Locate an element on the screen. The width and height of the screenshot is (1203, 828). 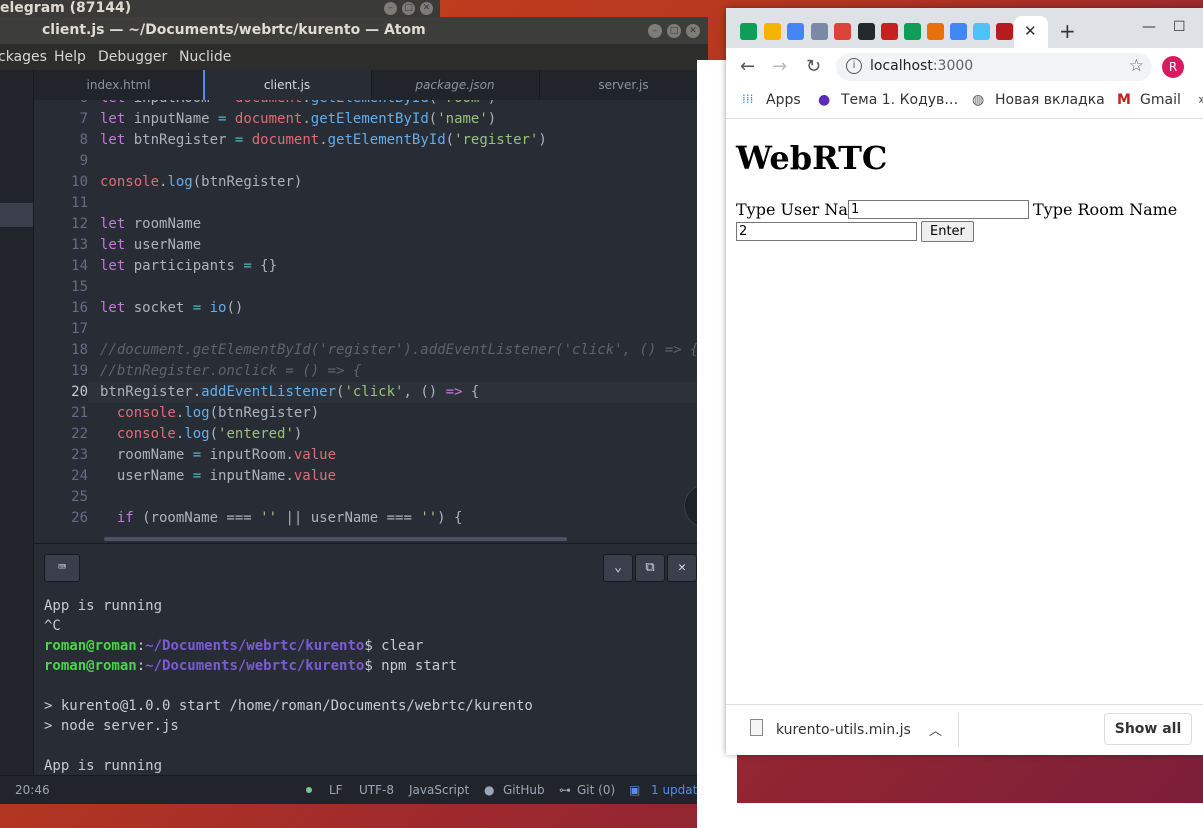
code-line: let socket = io() is located at coordinates (172, 308).